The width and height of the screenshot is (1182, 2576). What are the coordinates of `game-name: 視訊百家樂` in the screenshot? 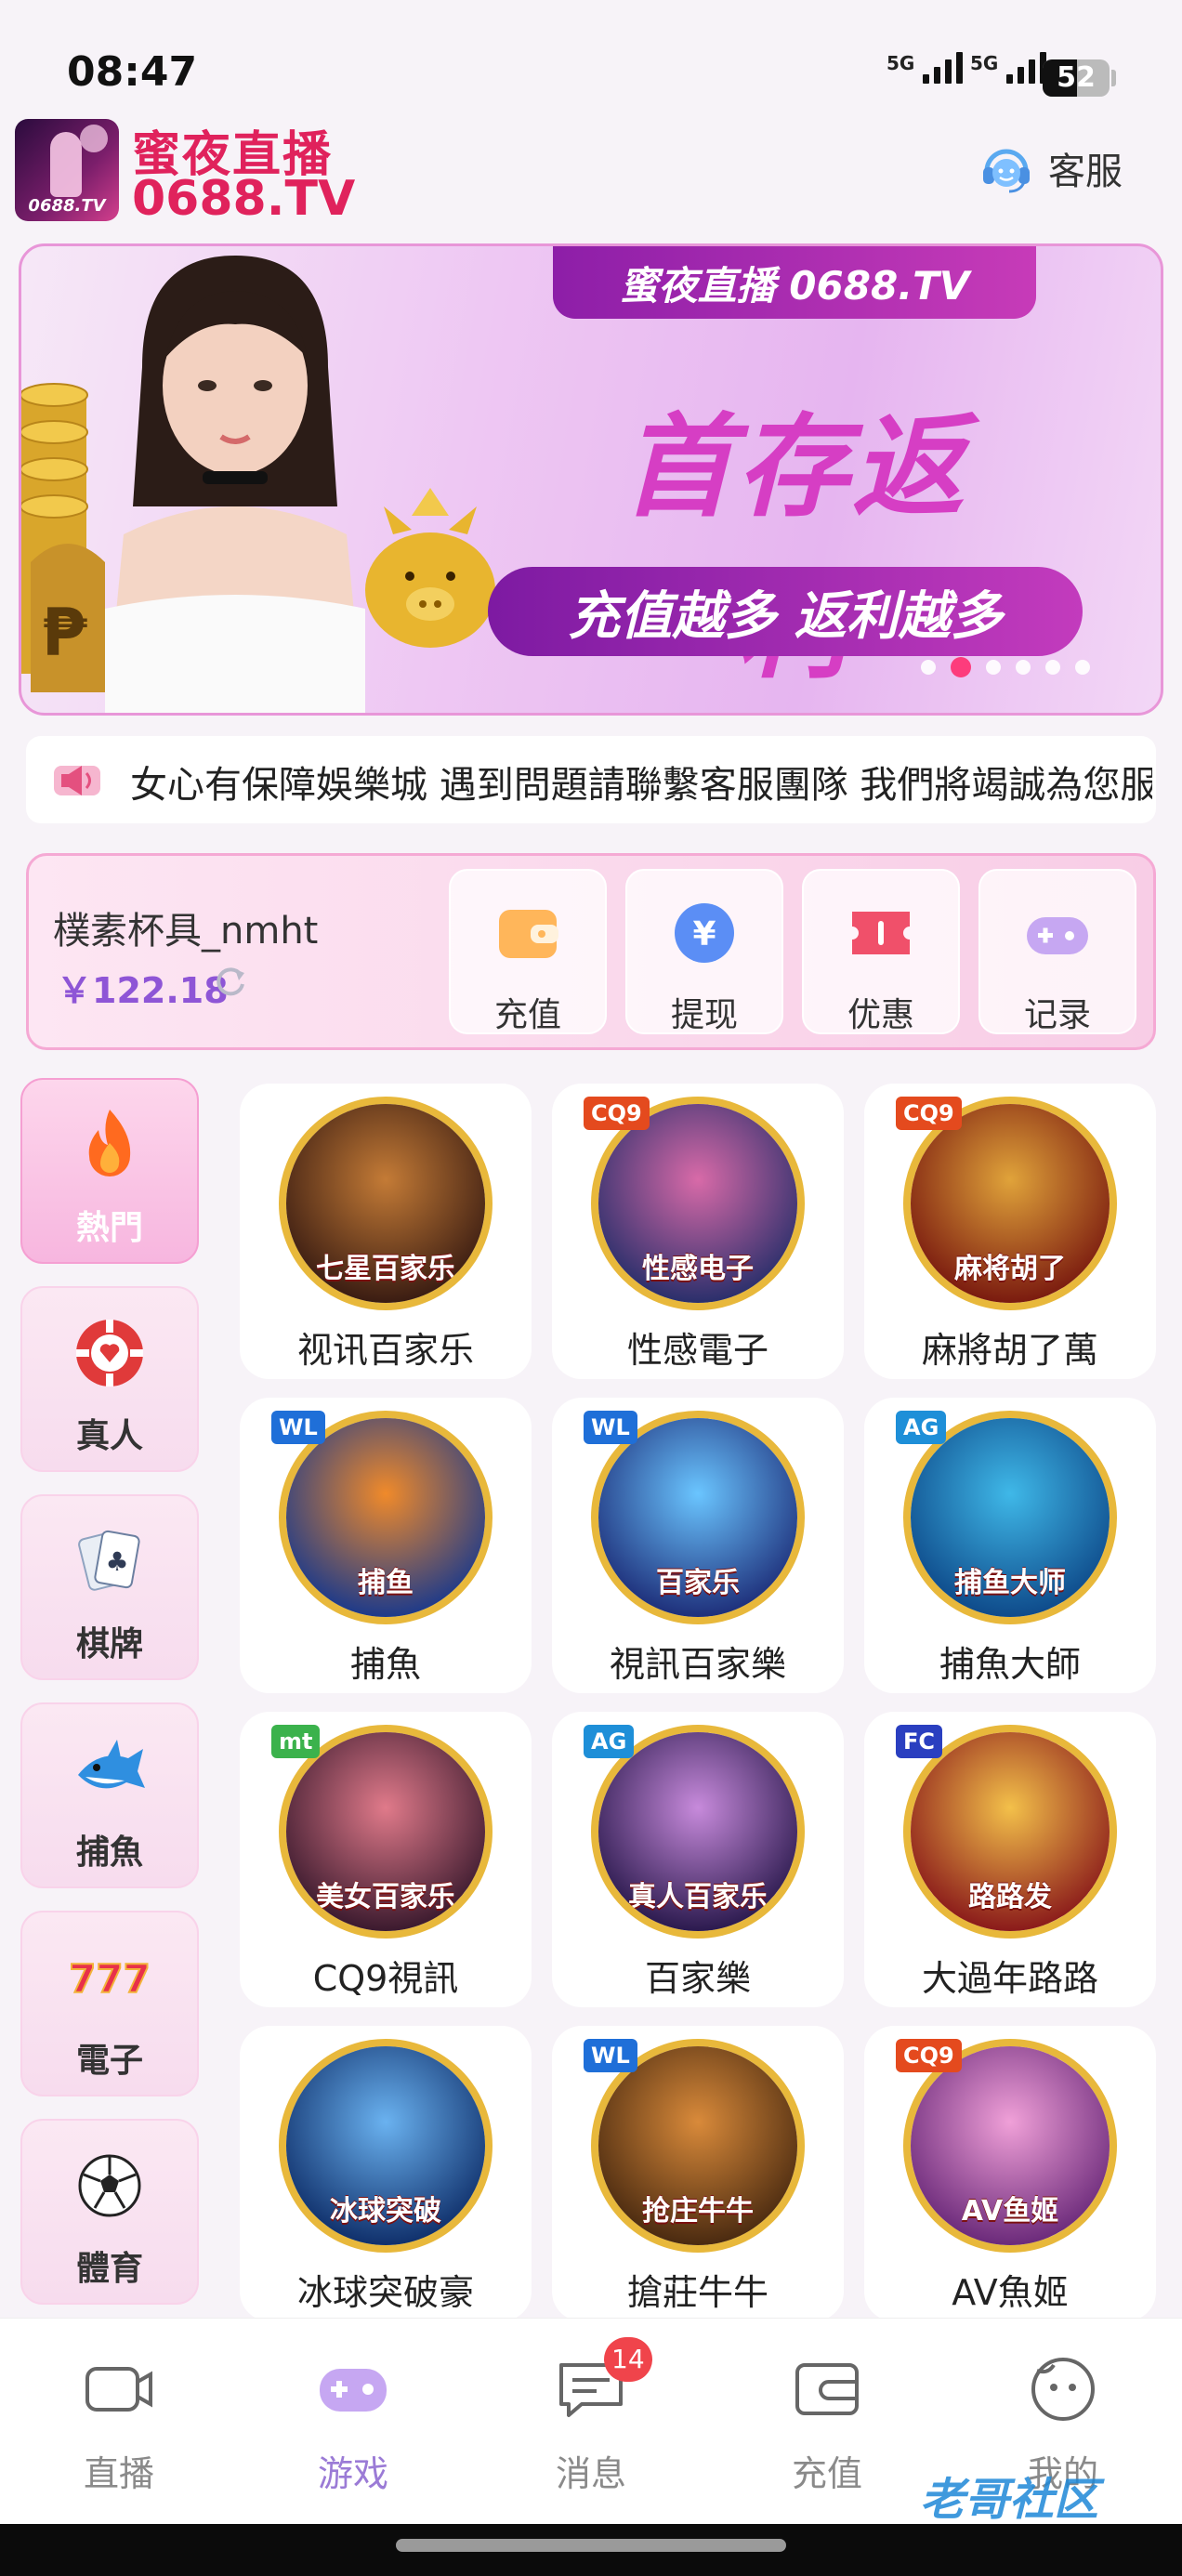 It's located at (697, 1664).